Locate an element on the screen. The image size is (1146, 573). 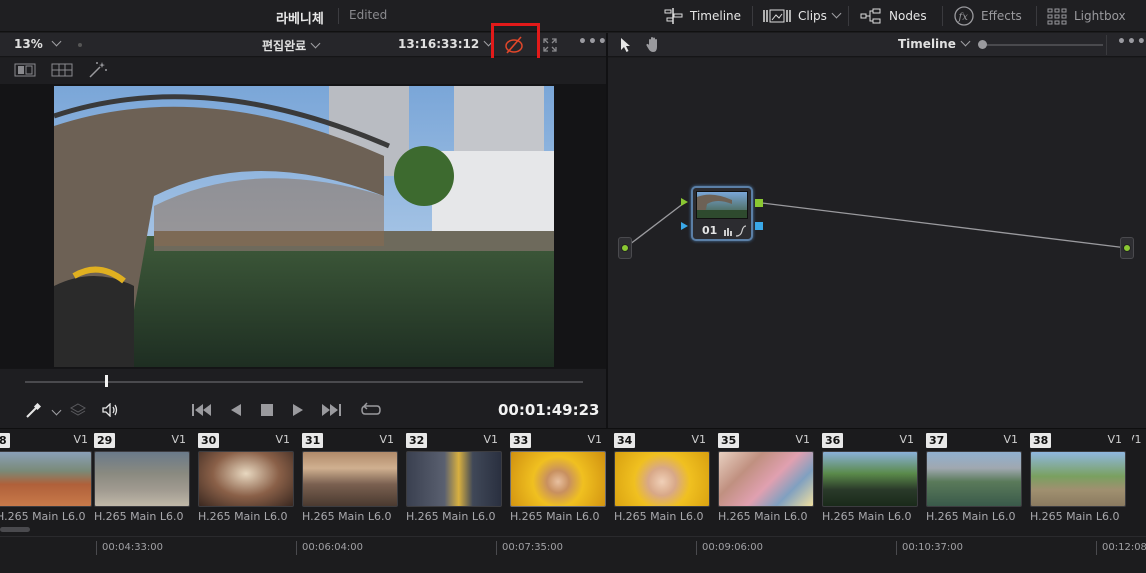
single-viewer-icon is located at coordinates (25, 70).